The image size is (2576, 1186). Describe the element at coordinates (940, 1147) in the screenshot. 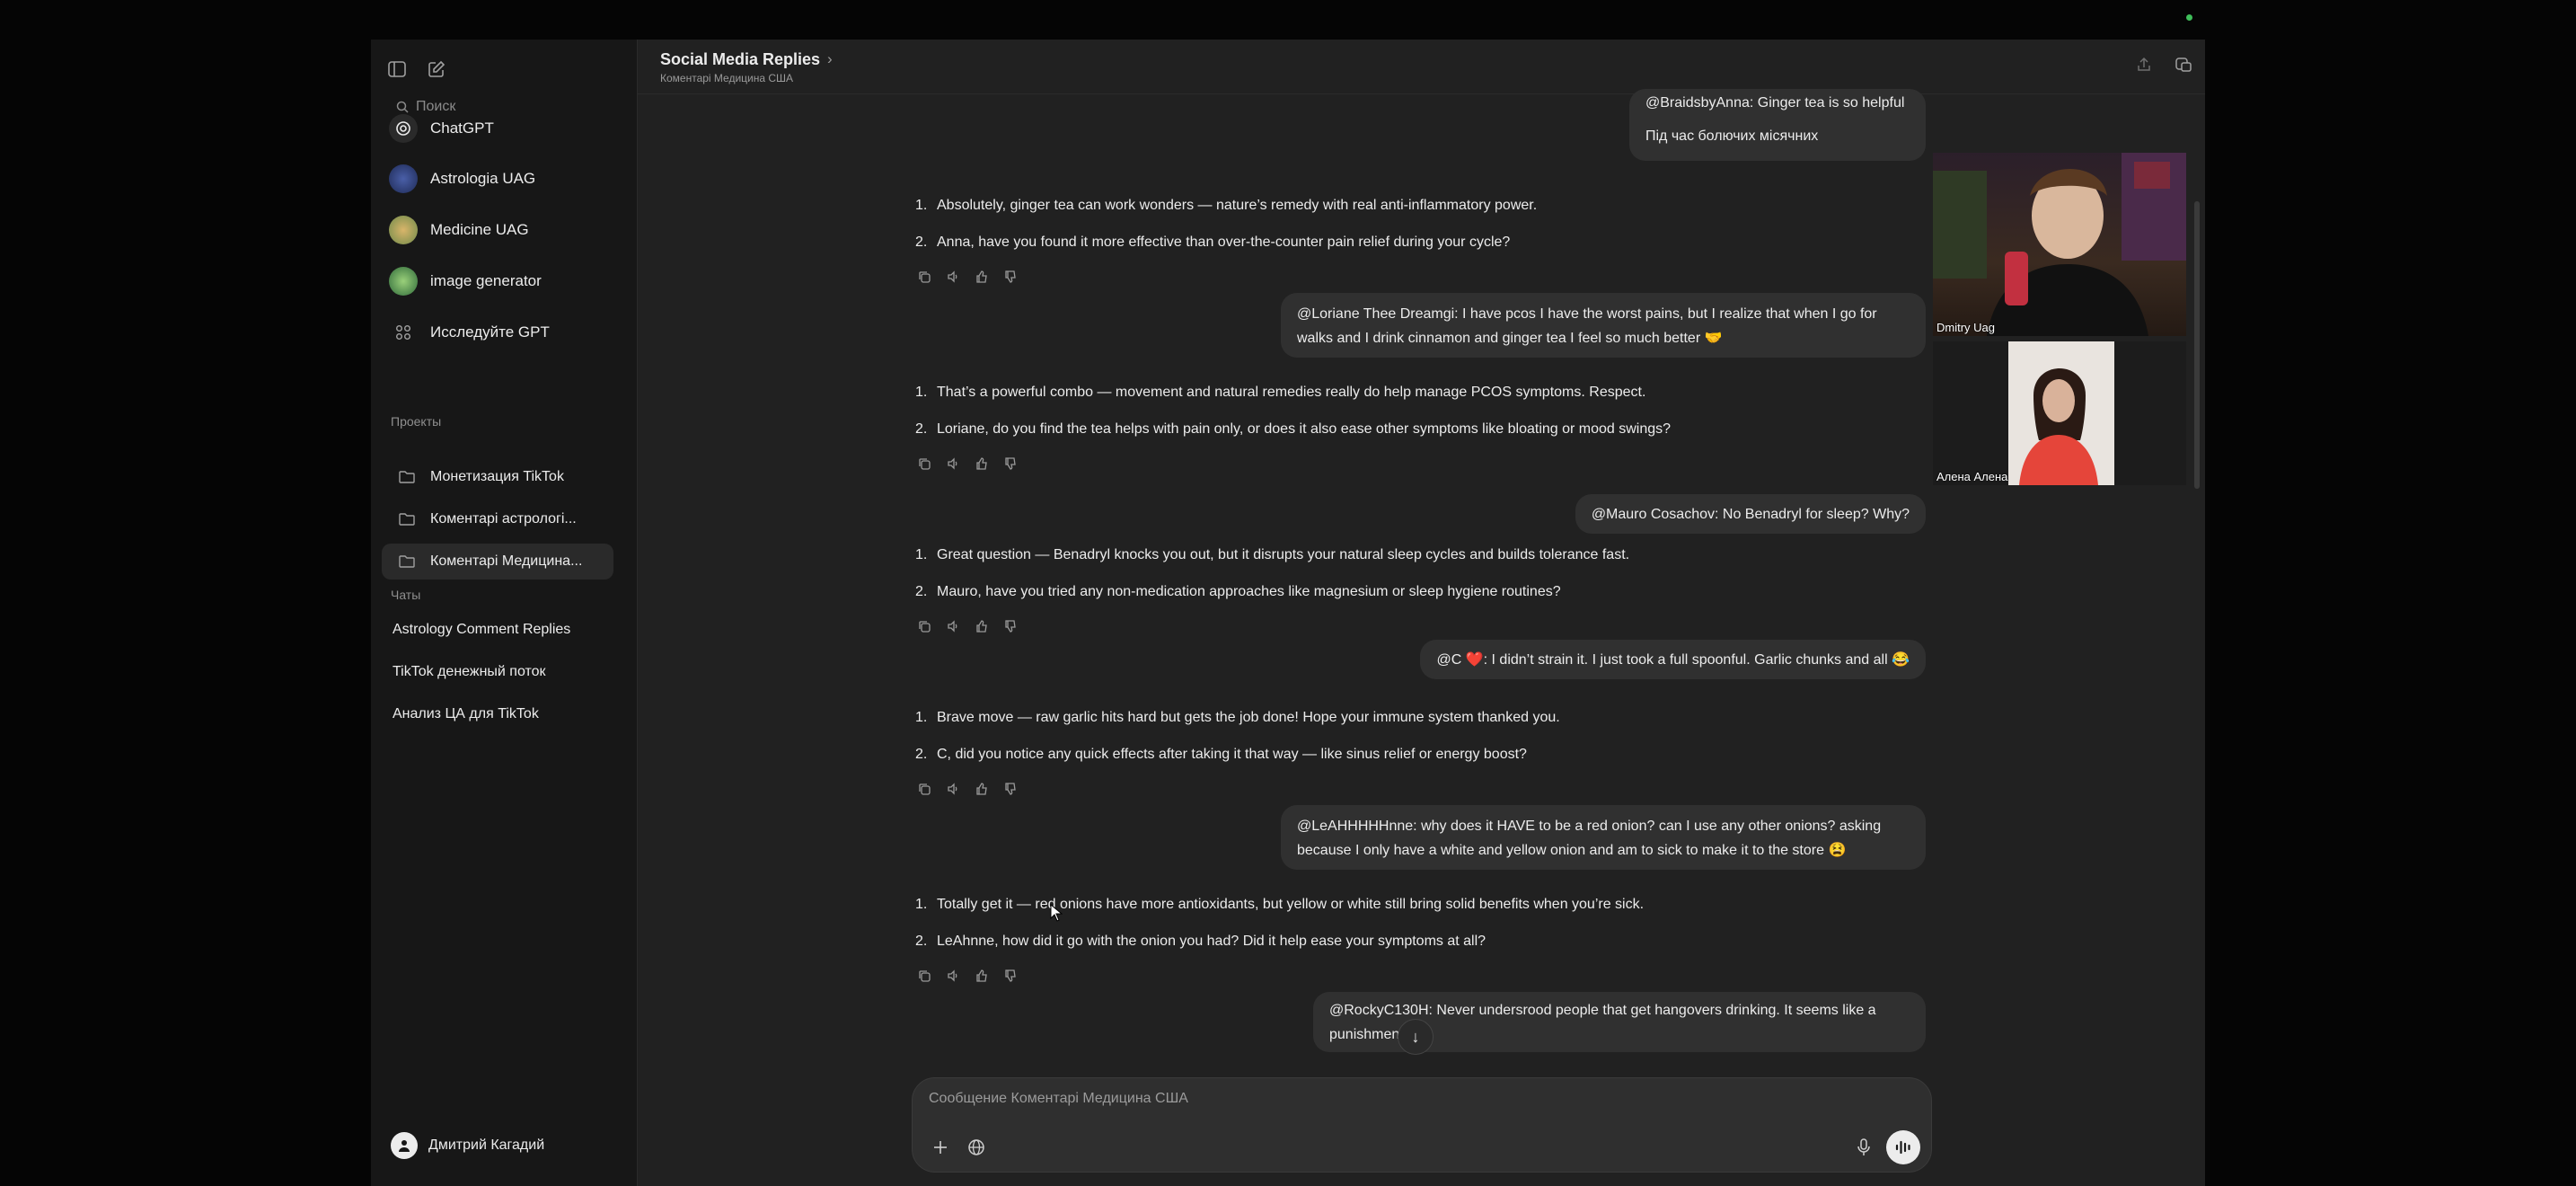

I see `plus-icon` at that location.